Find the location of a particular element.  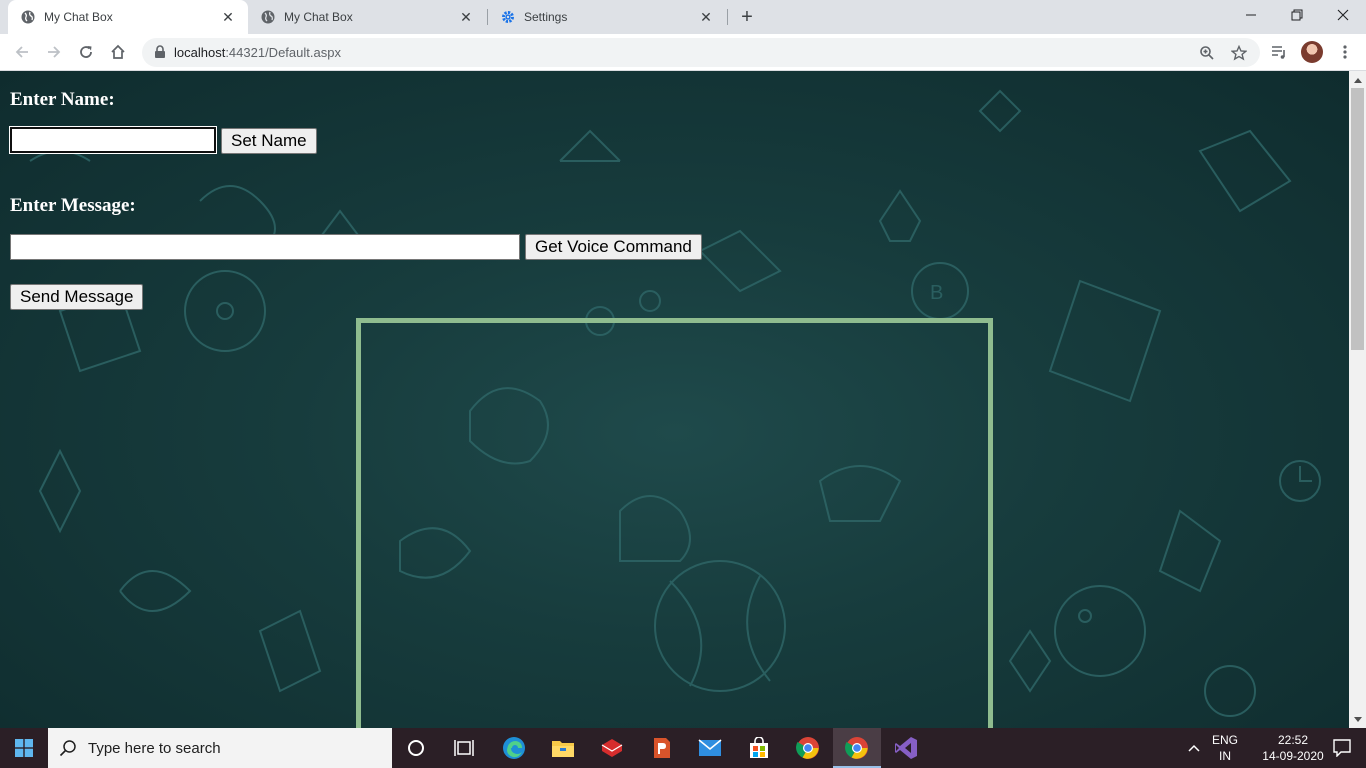

new-tab-button: + is located at coordinates (747, 17).